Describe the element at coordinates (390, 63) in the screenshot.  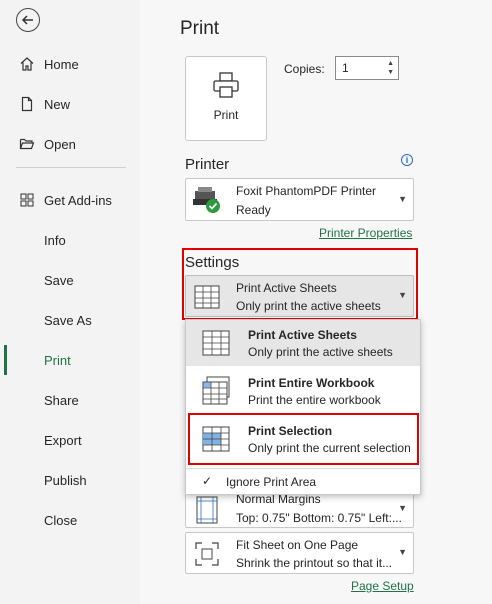
I see `spin-up-icon: ▲` at that location.